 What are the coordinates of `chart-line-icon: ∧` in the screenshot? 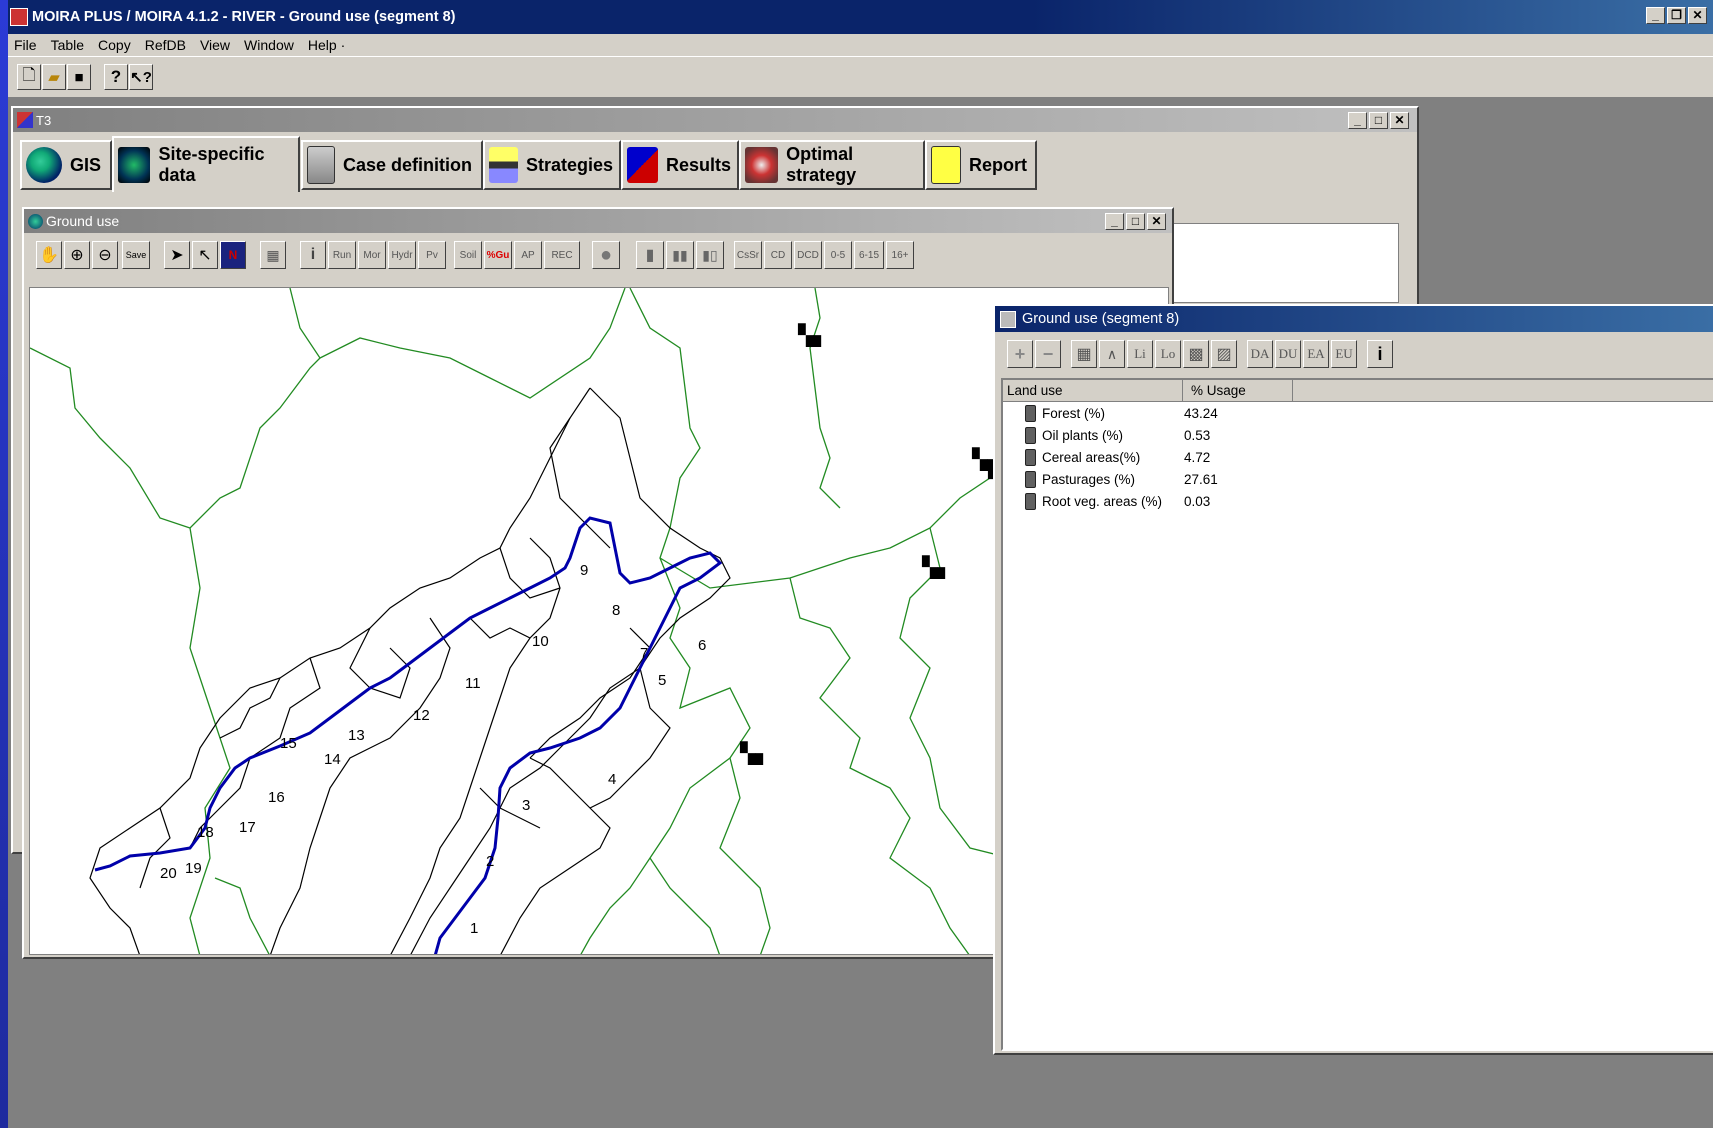 It's located at (1112, 354).